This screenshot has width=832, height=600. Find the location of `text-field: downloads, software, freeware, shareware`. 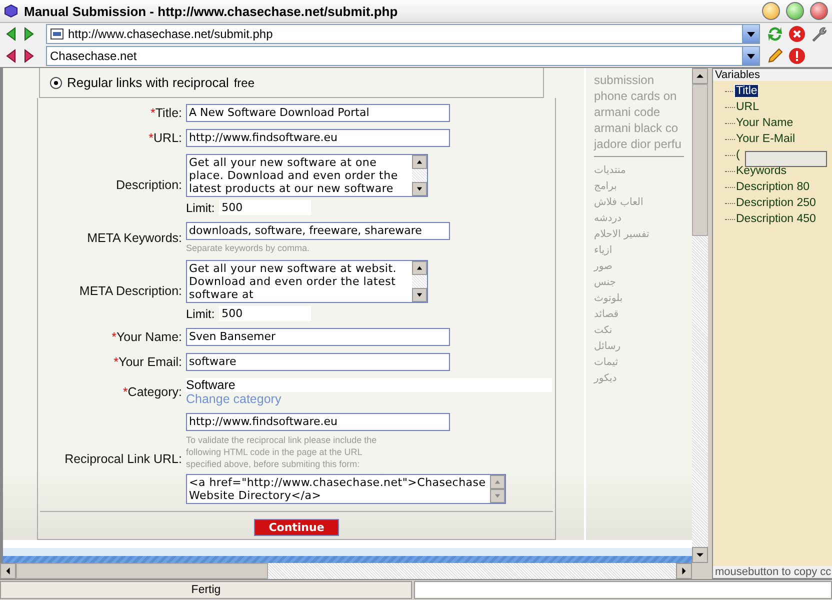

text-field: downloads, software, freeware, shareware is located at coordinates (318, 231).